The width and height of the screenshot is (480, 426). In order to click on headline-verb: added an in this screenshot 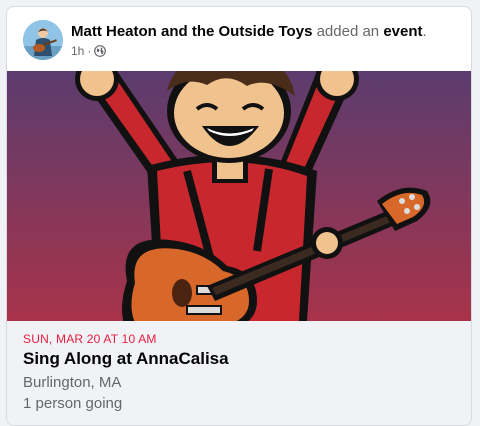, I will do `click(348, 31)`.